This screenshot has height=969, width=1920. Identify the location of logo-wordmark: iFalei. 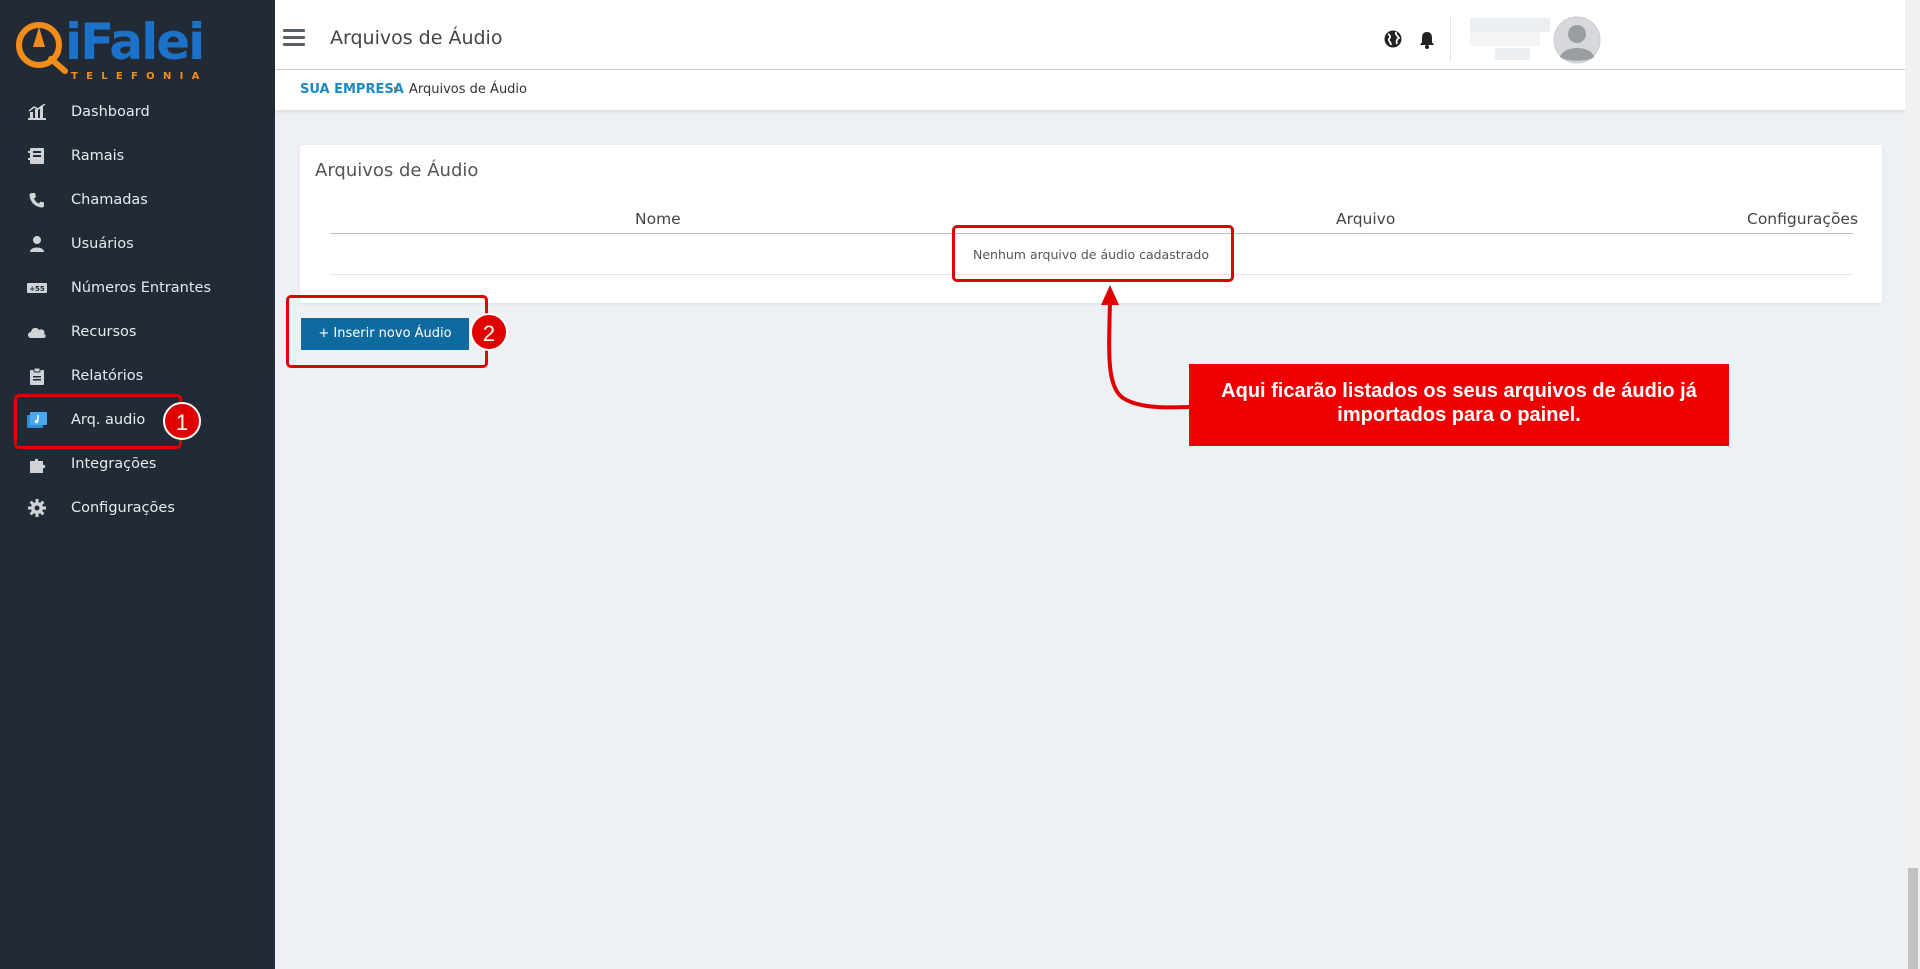
(135, 42).